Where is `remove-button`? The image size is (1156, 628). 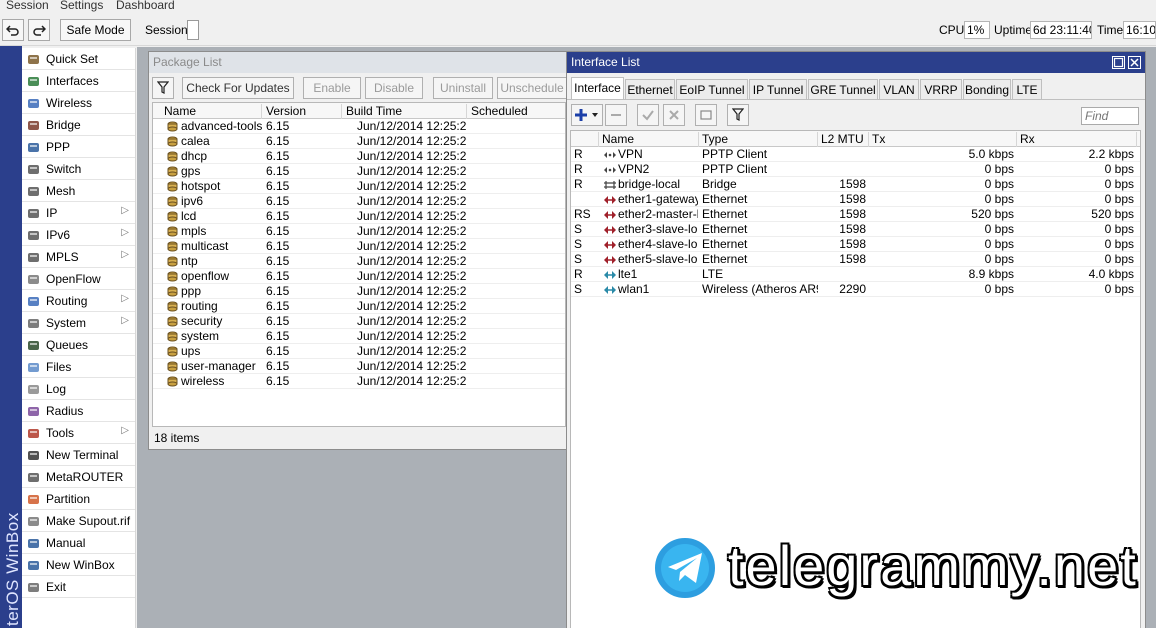
remove-button is located at coordinates (616, 115).